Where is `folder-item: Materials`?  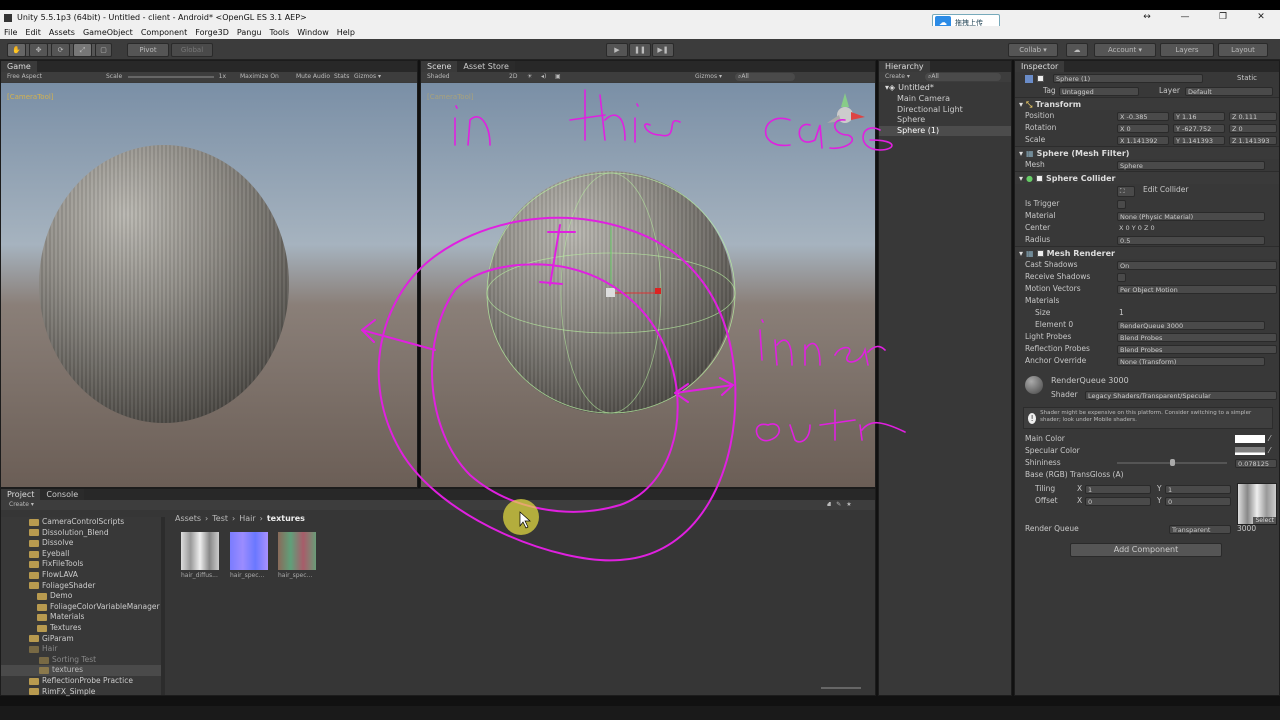 folder-item: Materials is located at coordinates (81, 617).